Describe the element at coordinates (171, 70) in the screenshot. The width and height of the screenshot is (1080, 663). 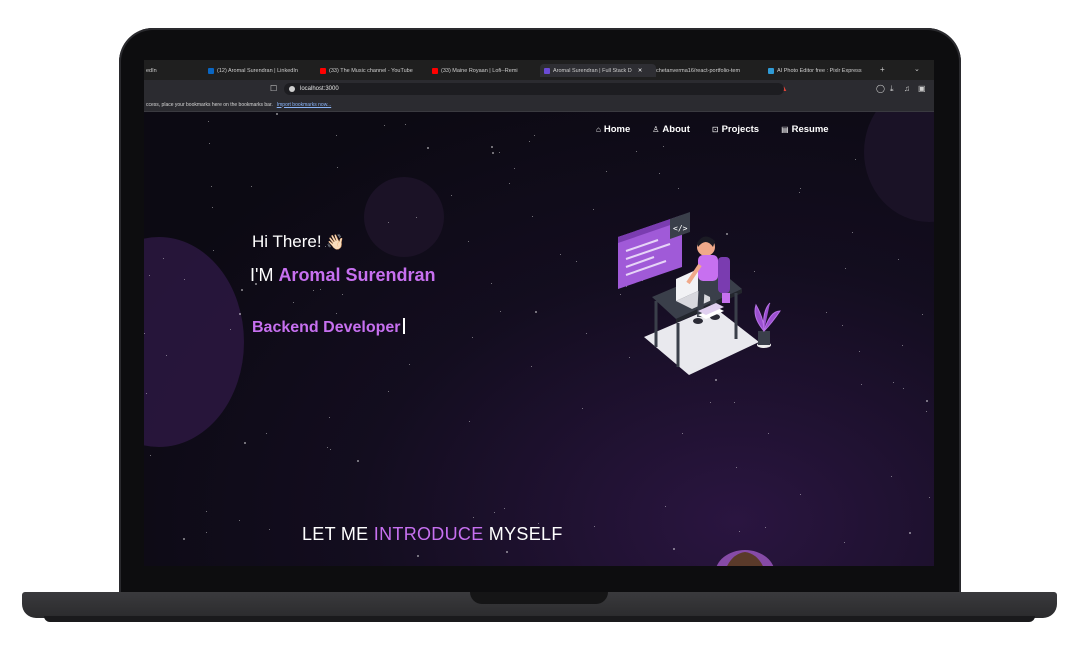
I see `tab-linkedin-partial: edIn` at that location.